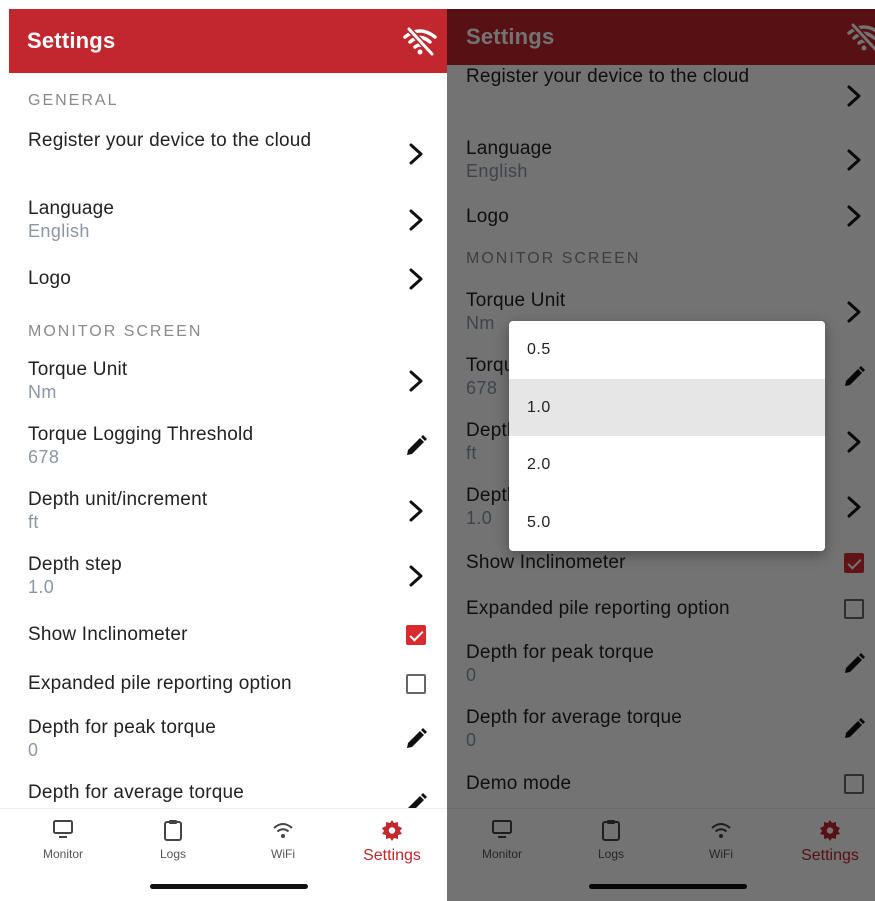 Image resolution: width=875 pixels, height=901 pixels. Describe the element at coordinates (122, 727) in the screenshot. I see `setting-title: Depth for peak torque` at that location.